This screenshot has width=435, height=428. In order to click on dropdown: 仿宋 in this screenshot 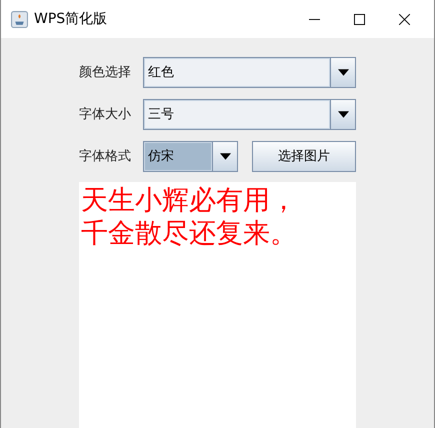, I will do `click(190, 156)`.